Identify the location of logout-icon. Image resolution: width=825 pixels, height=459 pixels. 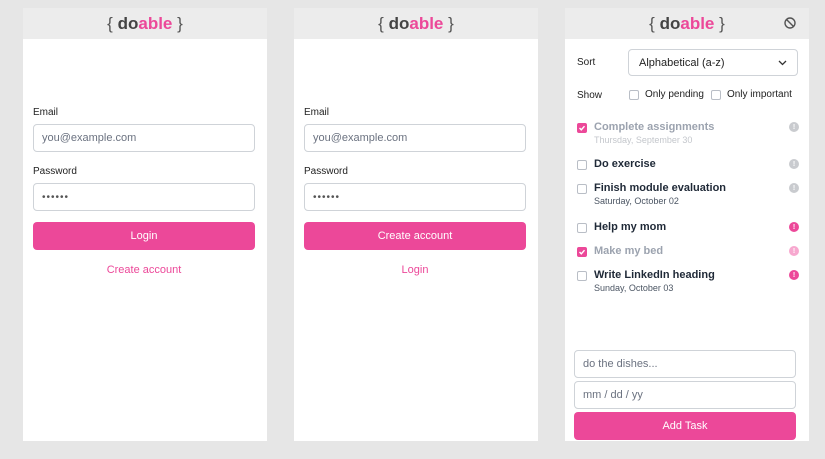
(790, 23).